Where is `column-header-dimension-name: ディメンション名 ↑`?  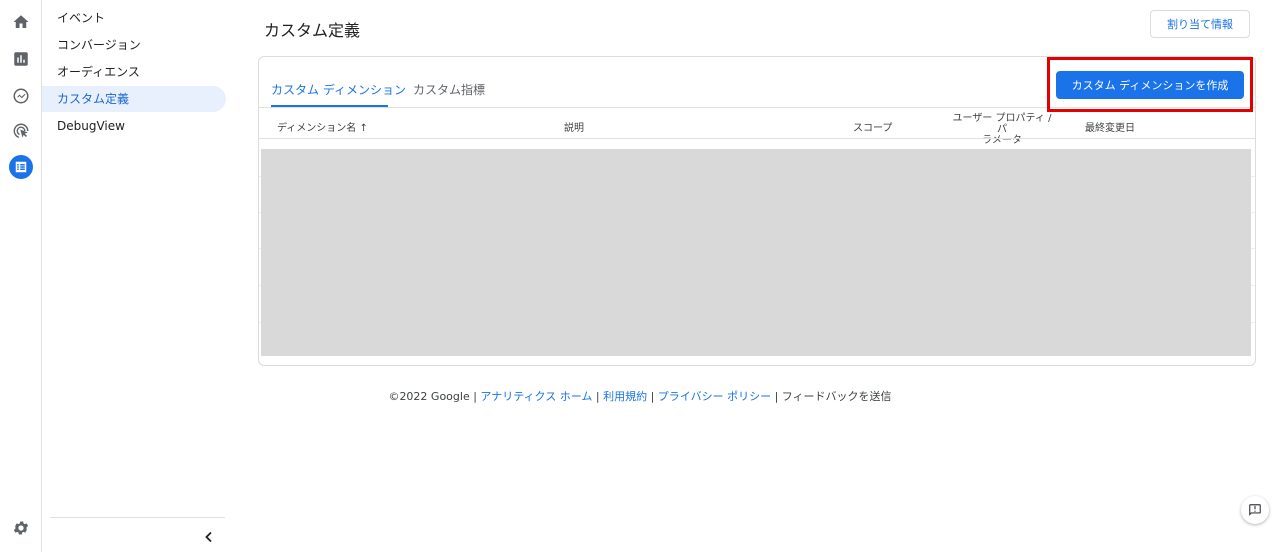
column-header-dimension-name: ディメンション名 ↑ is located at coordinates (322, 126).